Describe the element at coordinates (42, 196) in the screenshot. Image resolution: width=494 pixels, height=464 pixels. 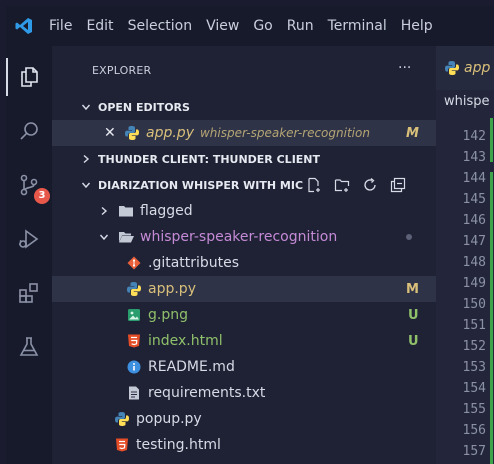
I see `source-control-badge: 3` at that location.